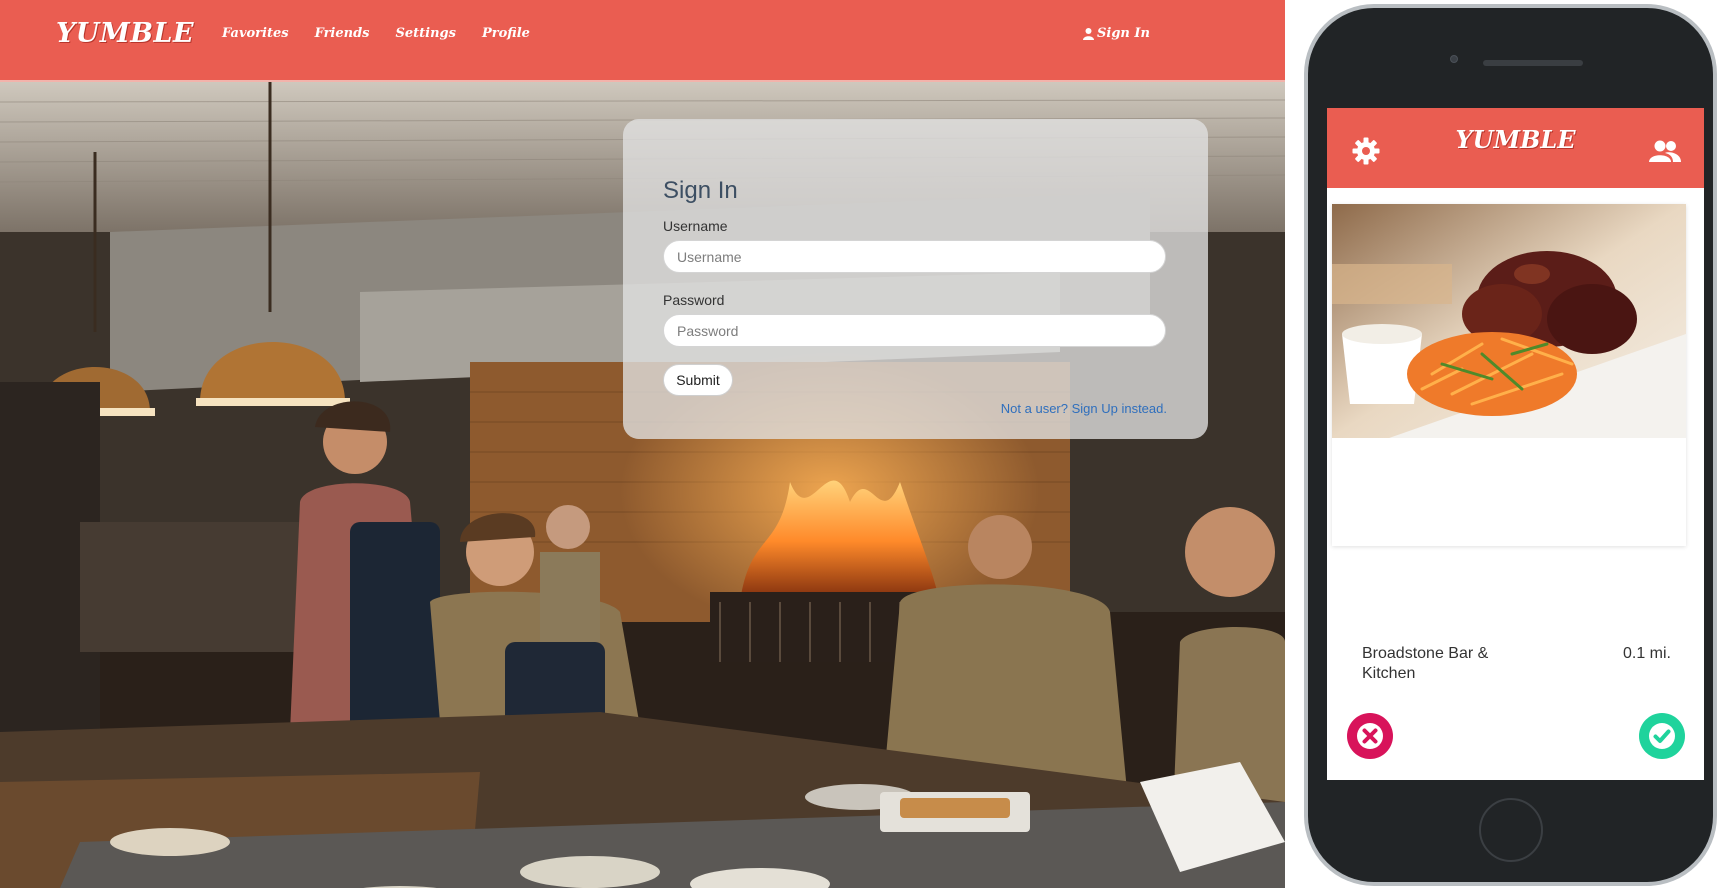 The width and height of the screenshot is (1728, 888). What do you see at coordinates (695, 226) in the screenshot?
I see `username-label: Username` at bounding box center [695, 226].